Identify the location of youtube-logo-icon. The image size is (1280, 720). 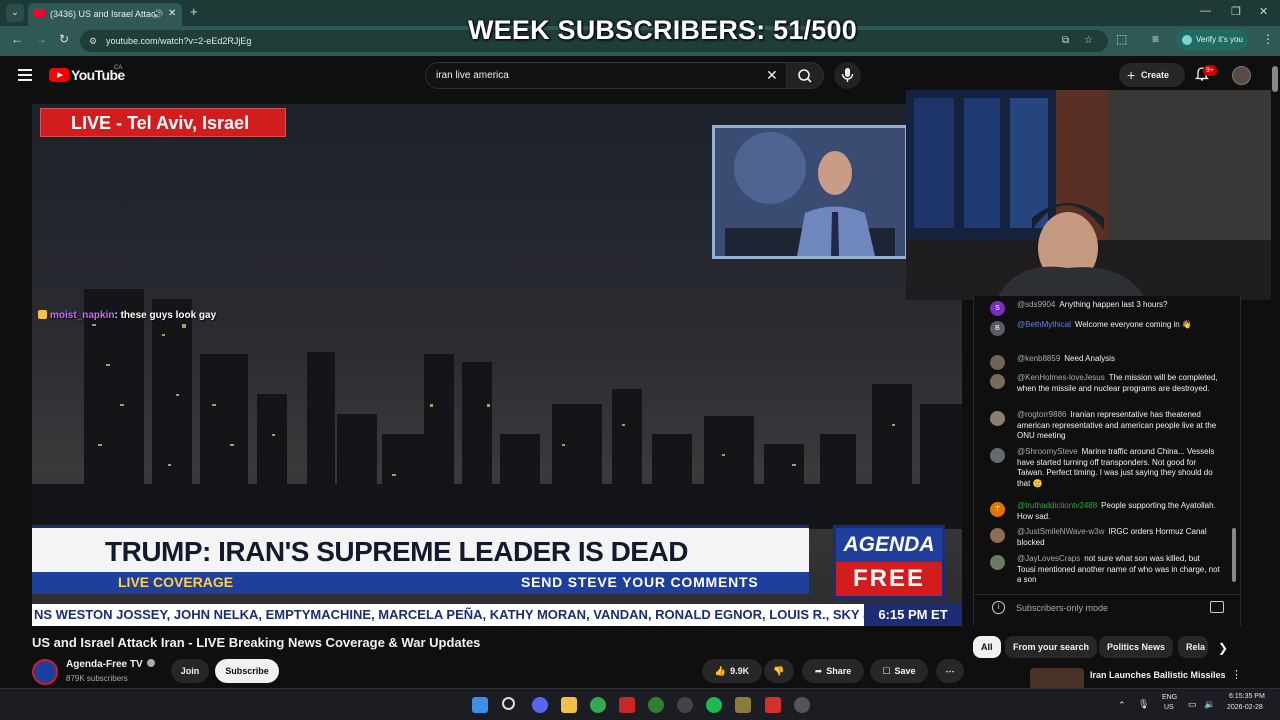
(59, 75).